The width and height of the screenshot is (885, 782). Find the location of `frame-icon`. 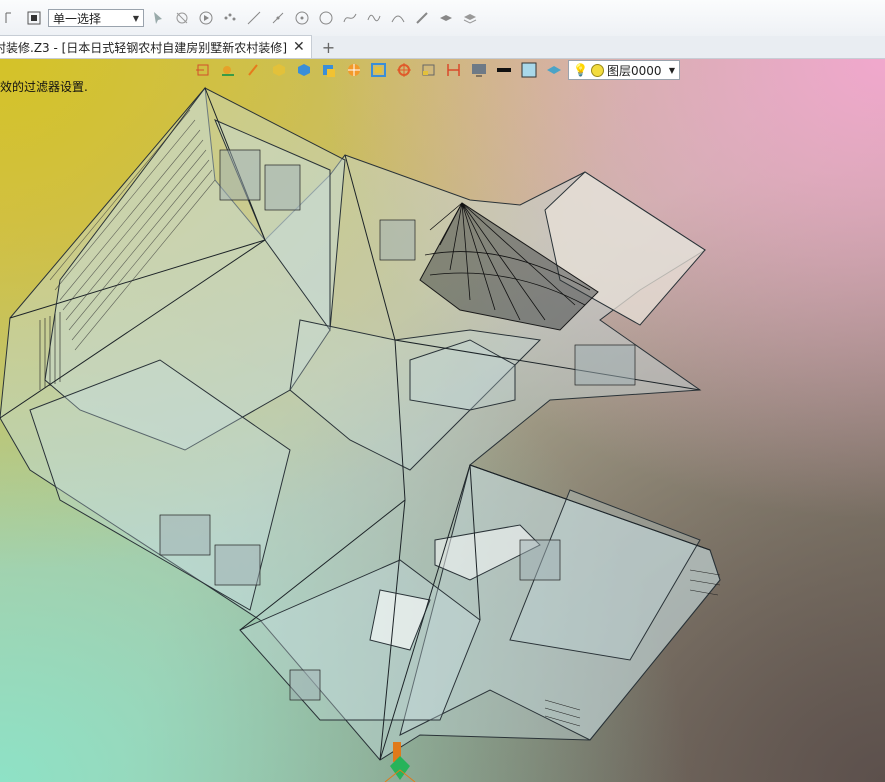

frame-icon is located at coordinates (379, 70).